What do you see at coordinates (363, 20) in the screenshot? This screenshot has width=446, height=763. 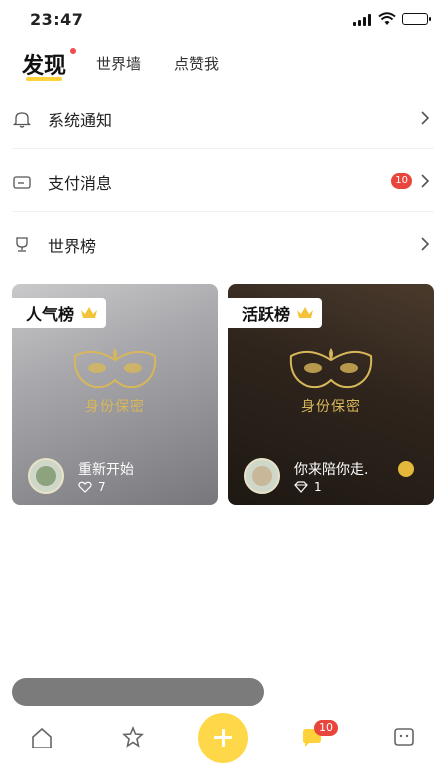 I see `signal-icon` at bounding box center [363, 20].